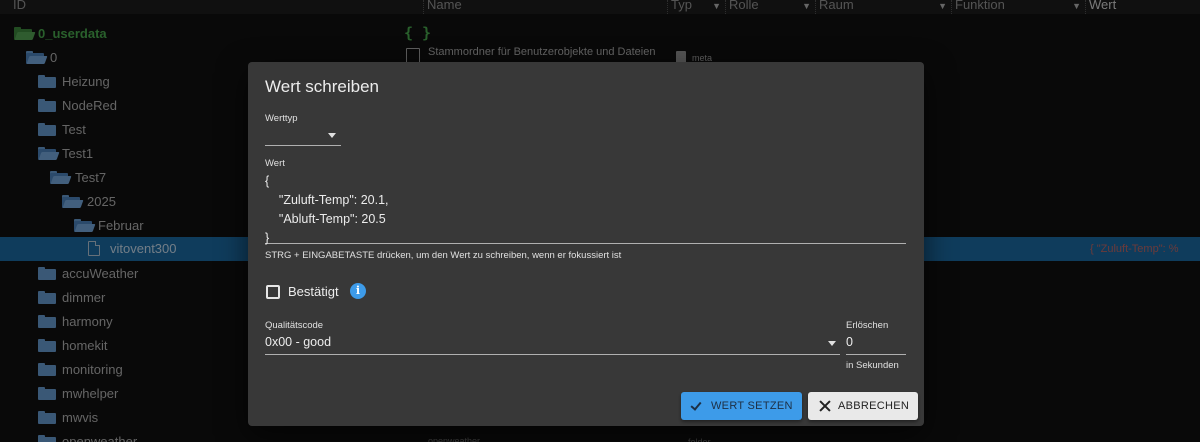 The image size is (1200, 442). I want to click on value-type-select, so click(303, 135).